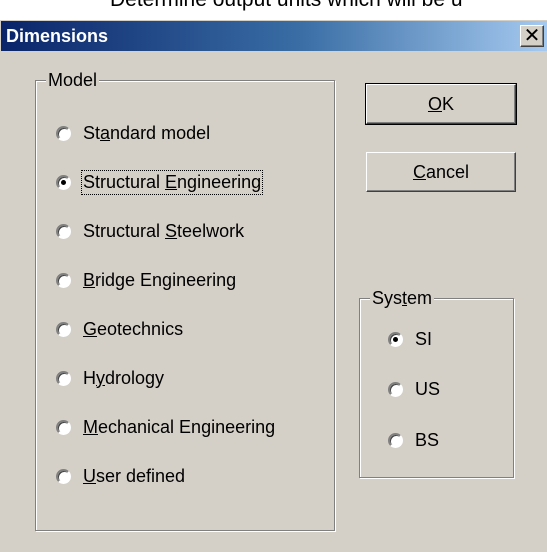 This screenshot has width=547, height=552. I want to click on cancel-button: Cancel, so click(441, 172).